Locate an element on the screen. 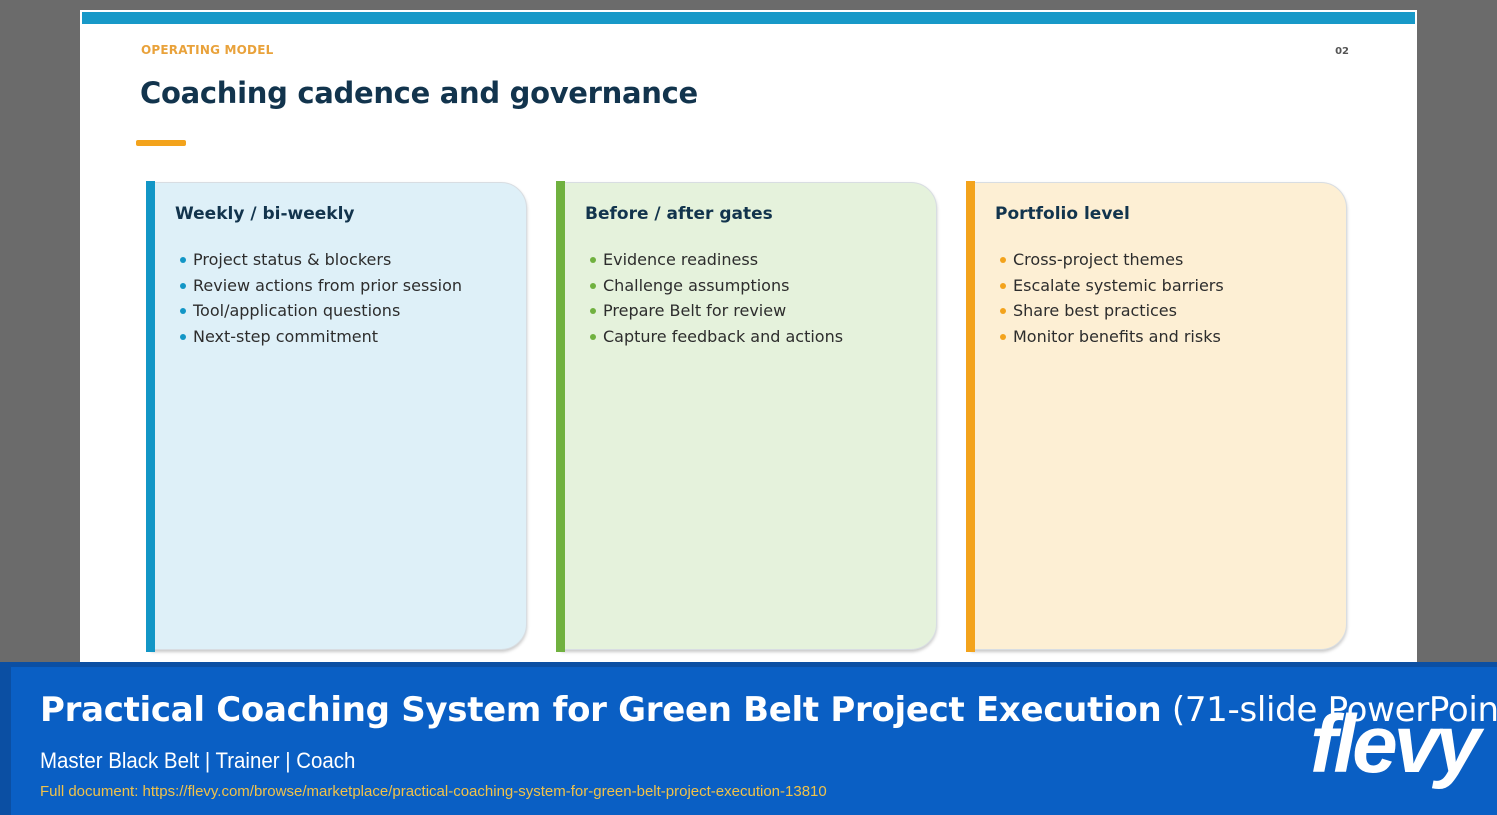 Image resolution: width=1497 pixels, height=815 pixels. card-title: Before / after gates is located at coordinates (679, 214).